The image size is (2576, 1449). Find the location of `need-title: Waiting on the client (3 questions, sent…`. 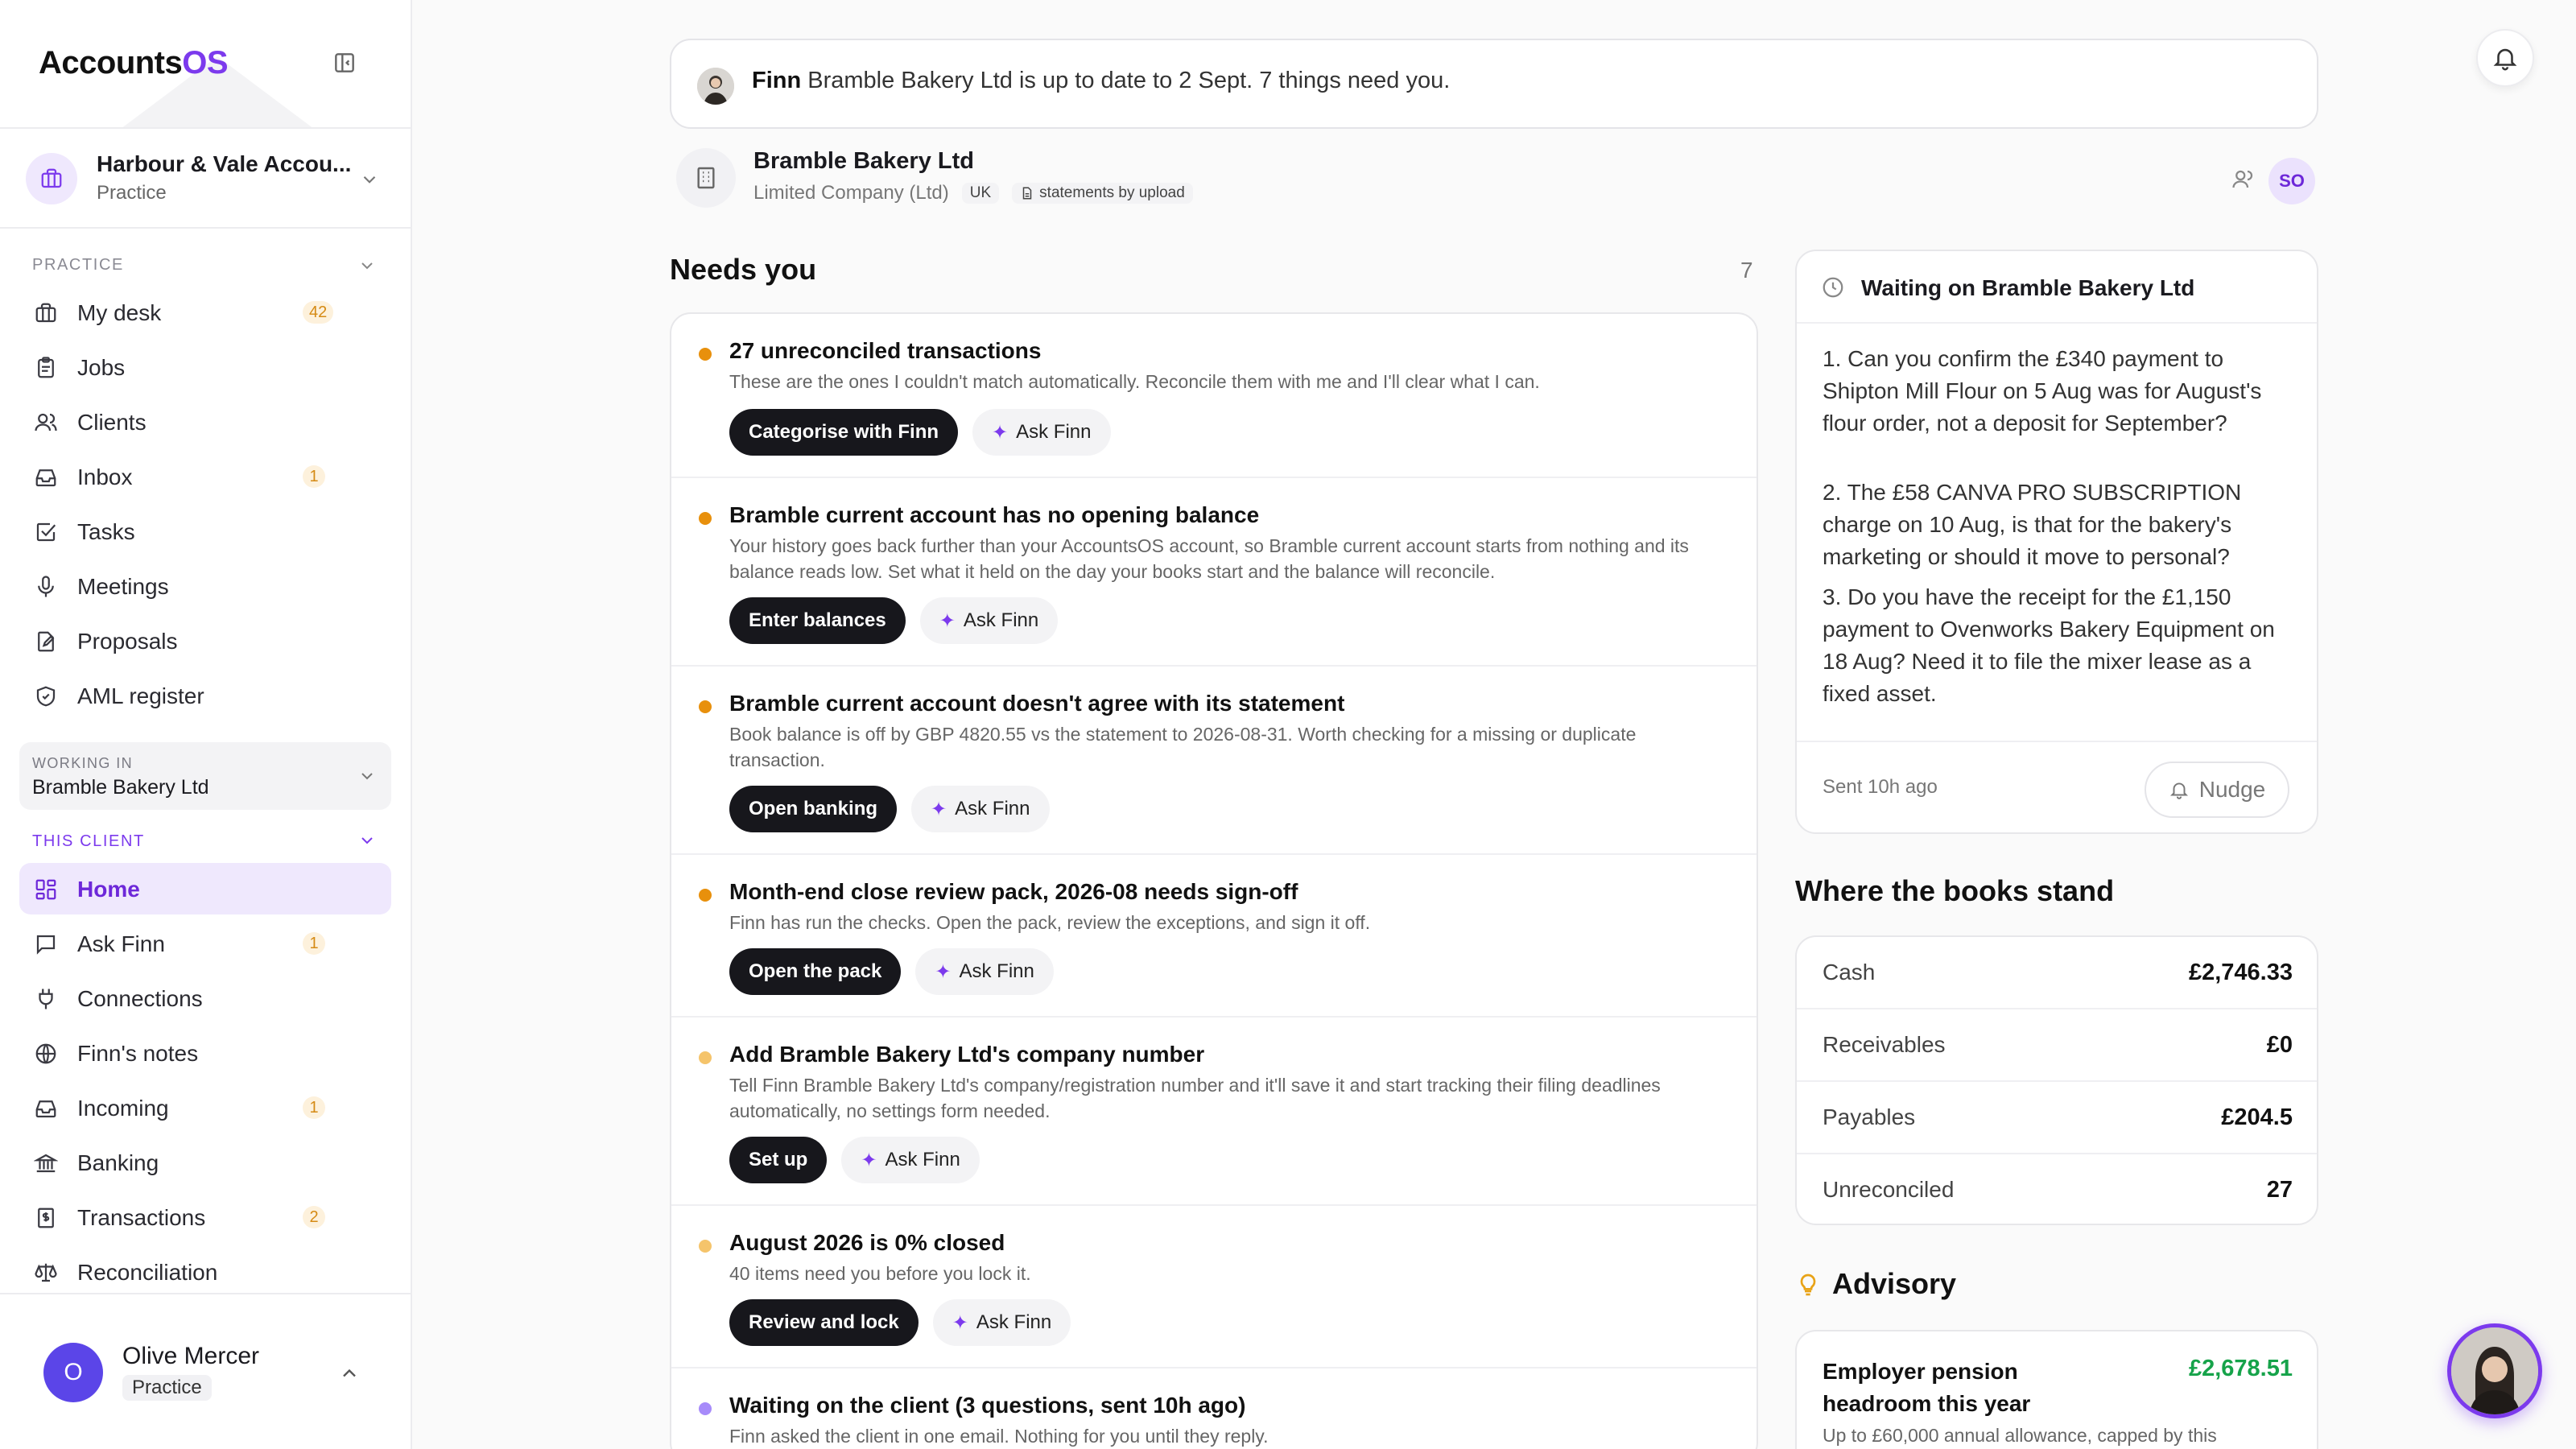

need-title: Waiting on the client (3 questions, sent… is located at coordinates (987, 1405).